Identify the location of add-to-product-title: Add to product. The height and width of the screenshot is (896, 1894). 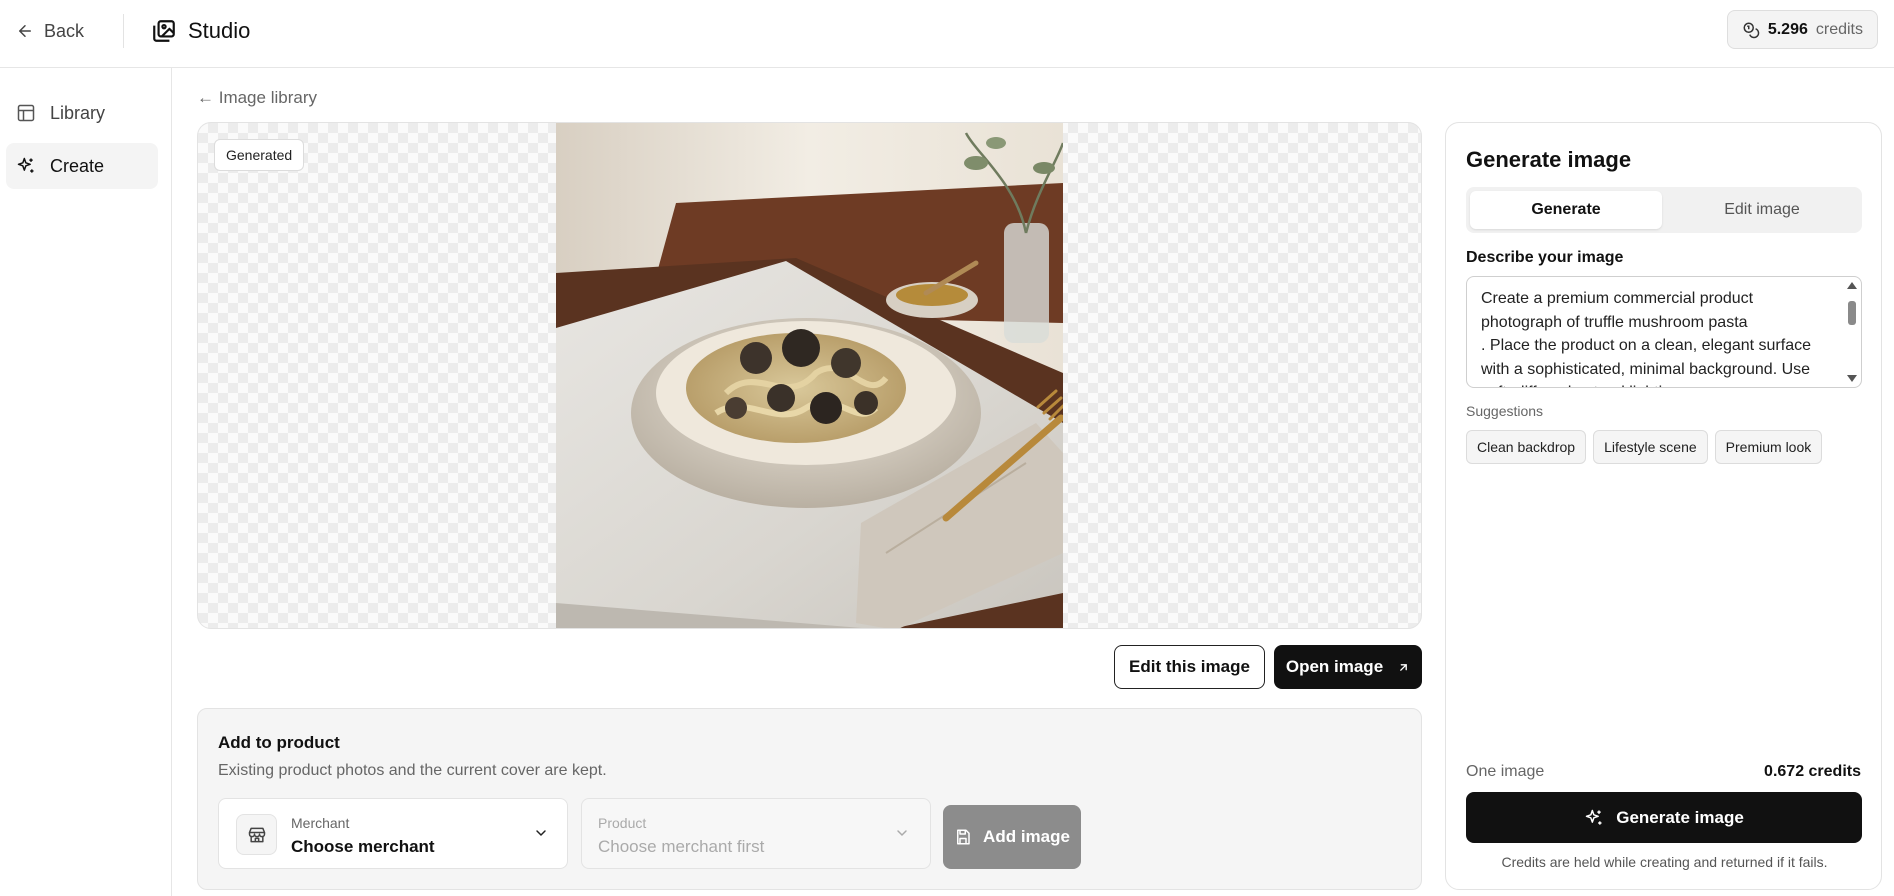
(279, 742).